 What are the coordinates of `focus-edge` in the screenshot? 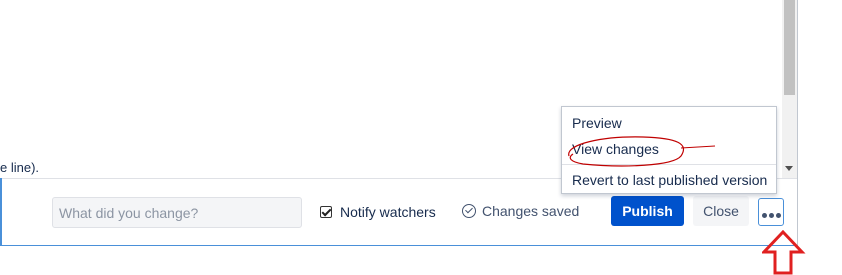 It's located at (1, 212).